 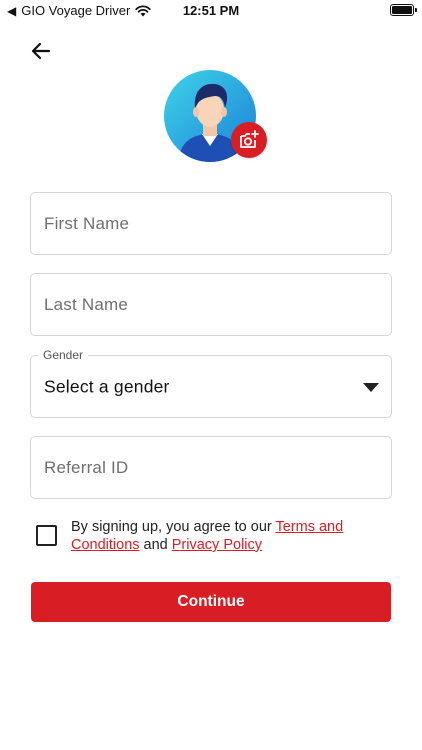 What do you see at coordinates (155, 545) in the screenshot?
I see `terms-middle: and` at bounding box center [155, 545].